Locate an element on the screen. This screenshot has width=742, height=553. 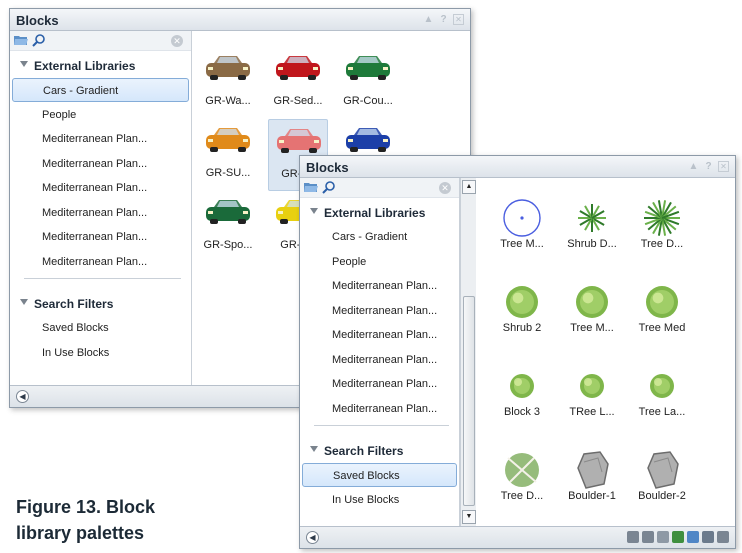
tree-scrollbar: ▲ ▼ is located at coordinates (468, 352).